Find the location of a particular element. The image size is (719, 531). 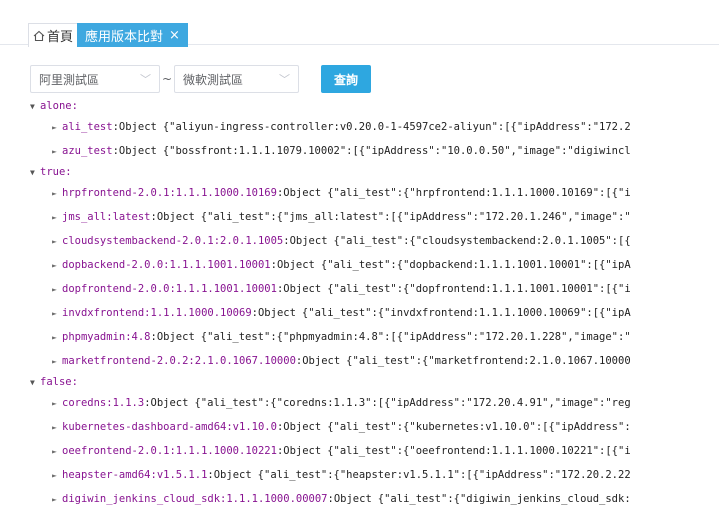

tree-item-key: coredns:1.1.3 is located at coordinates (103, 403).